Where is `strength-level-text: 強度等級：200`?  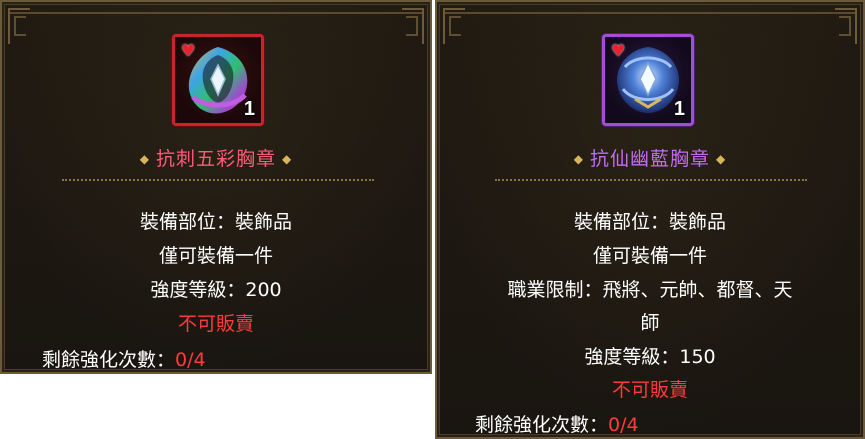 strength-level-text: 強度等級：200 is located at coordinates (216, 290).